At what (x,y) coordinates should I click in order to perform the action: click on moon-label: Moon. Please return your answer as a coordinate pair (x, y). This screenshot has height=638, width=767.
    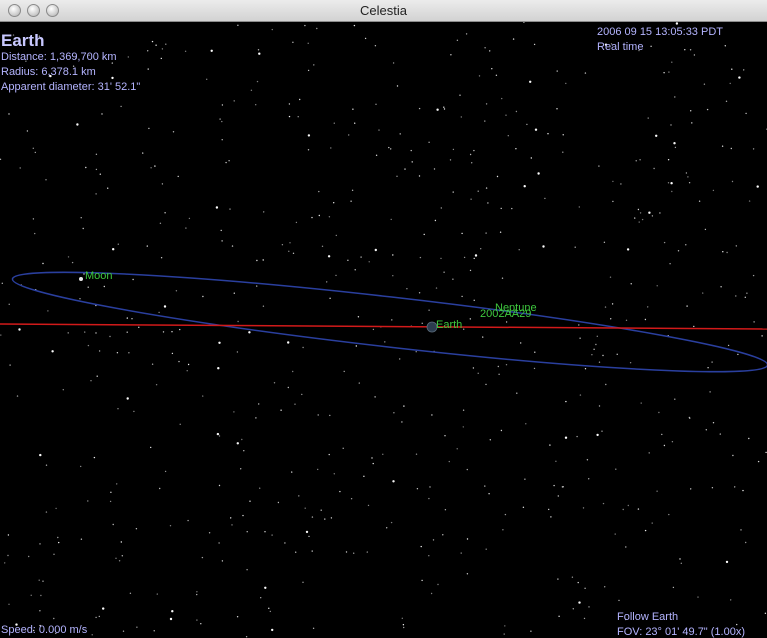
    Looking at the image, I should click on (99, 276).